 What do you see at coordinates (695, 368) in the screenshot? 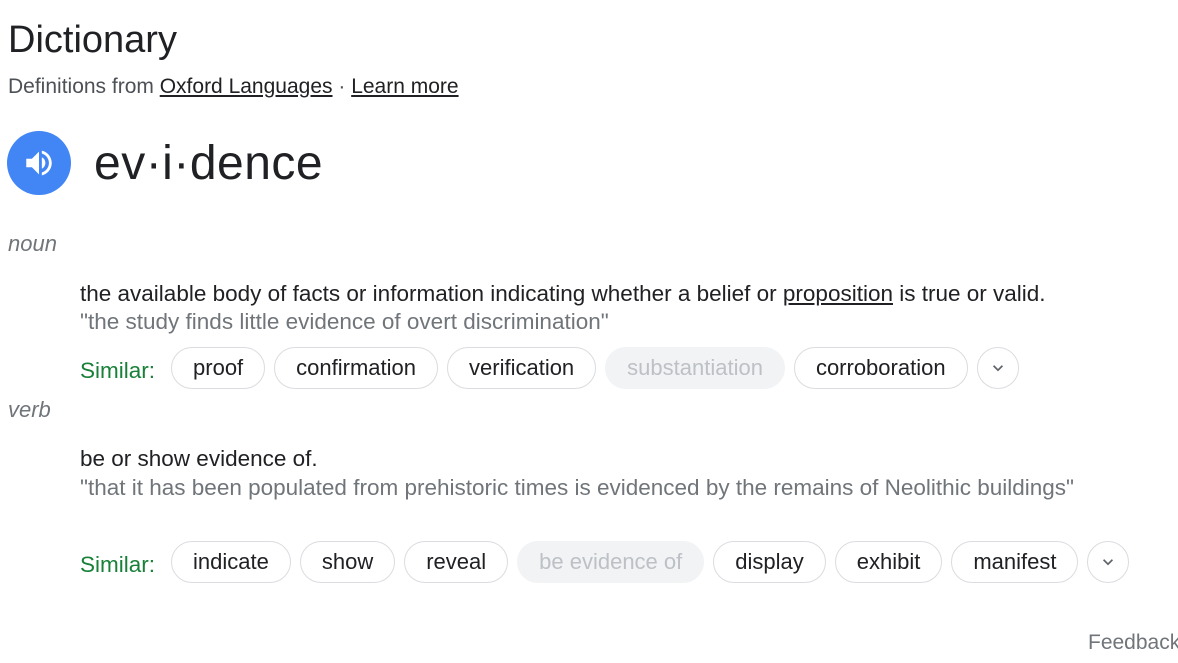
I see `synonym-chip-disabled: substantiation` at bounding box center [695, 368].